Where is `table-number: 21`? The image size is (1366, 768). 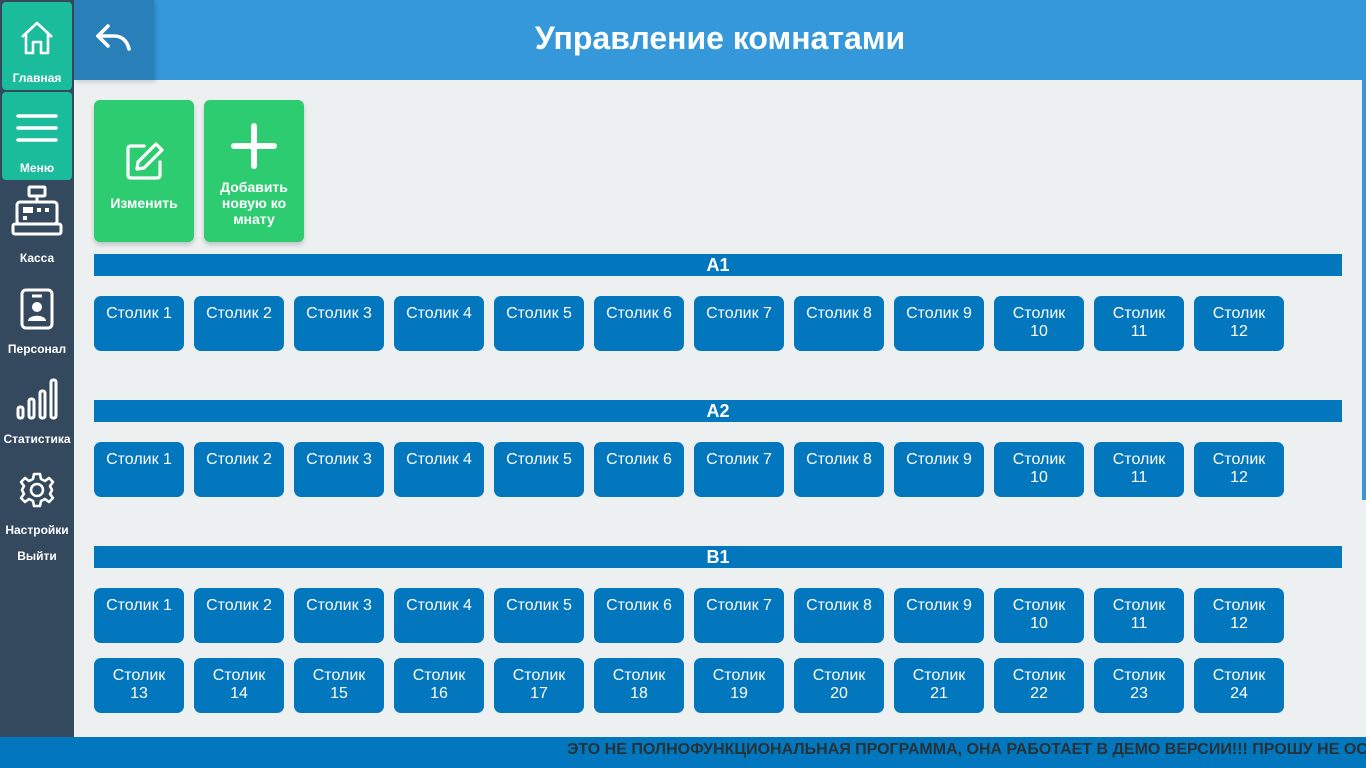
table-number: 21 is located at coordinates (939, 693).